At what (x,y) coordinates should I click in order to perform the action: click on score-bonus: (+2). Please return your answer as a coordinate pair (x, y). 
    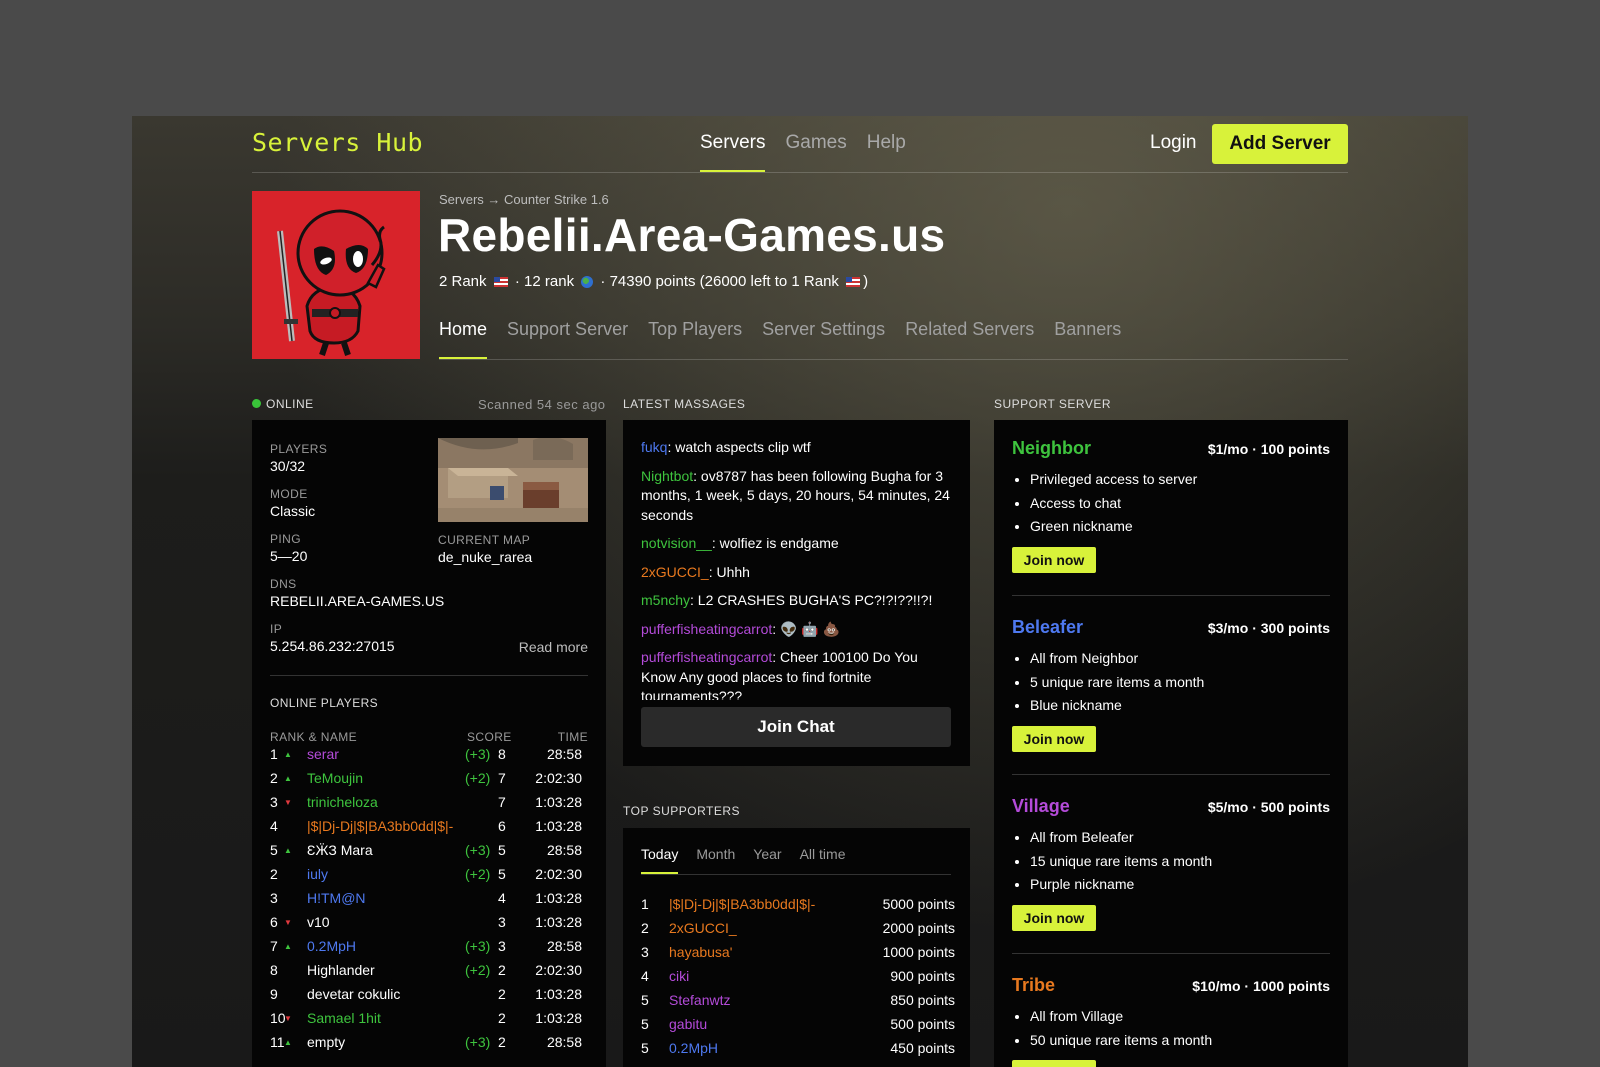
    Looking at the image, I should click on (478, 778).